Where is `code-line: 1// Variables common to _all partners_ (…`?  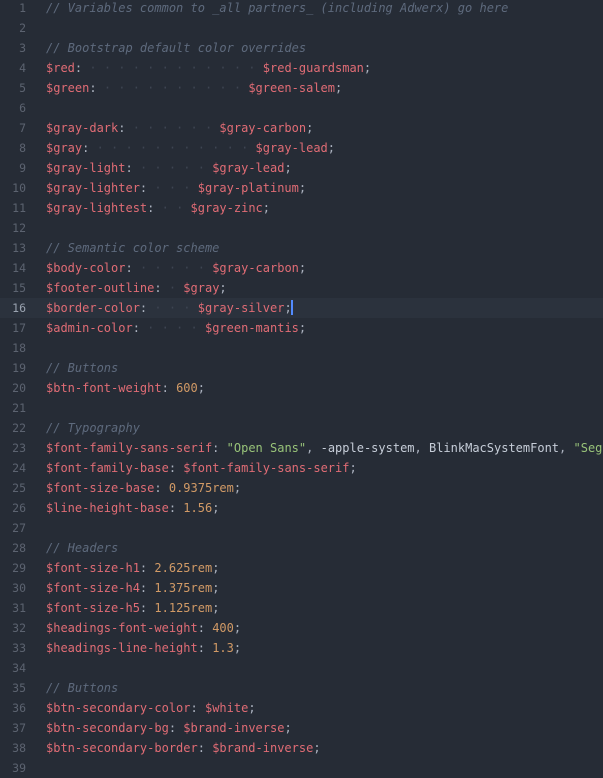
code-line: 1// Variables common to _all partners_ (… is located at coordinates (301, 9).